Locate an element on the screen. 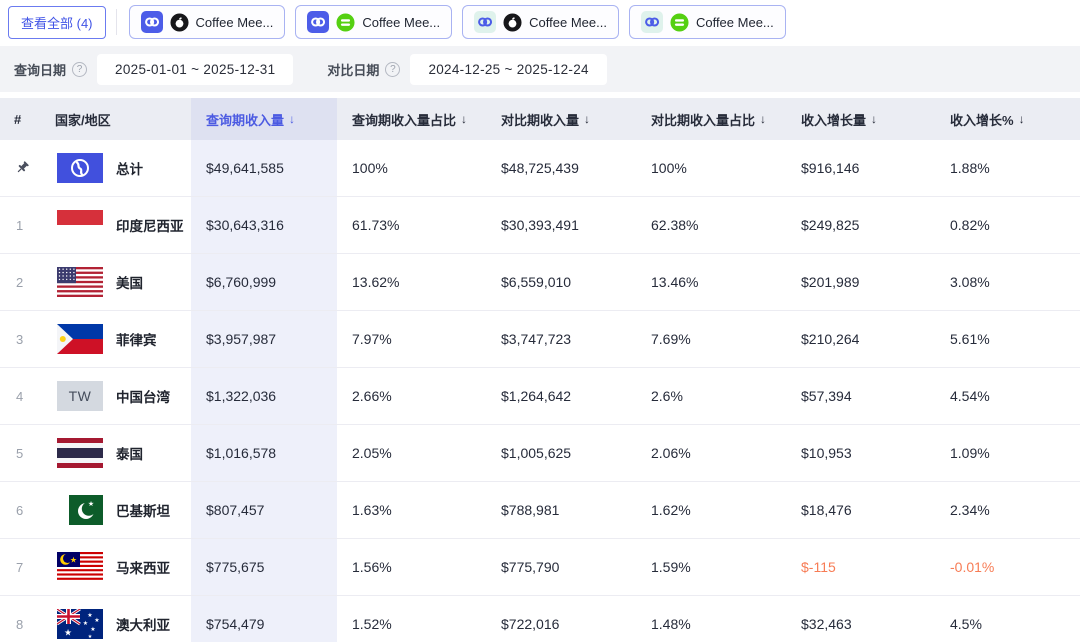 The image size is (1080, 642). compare-revenue-share: 1.62% is located at coordinates (671, 510).